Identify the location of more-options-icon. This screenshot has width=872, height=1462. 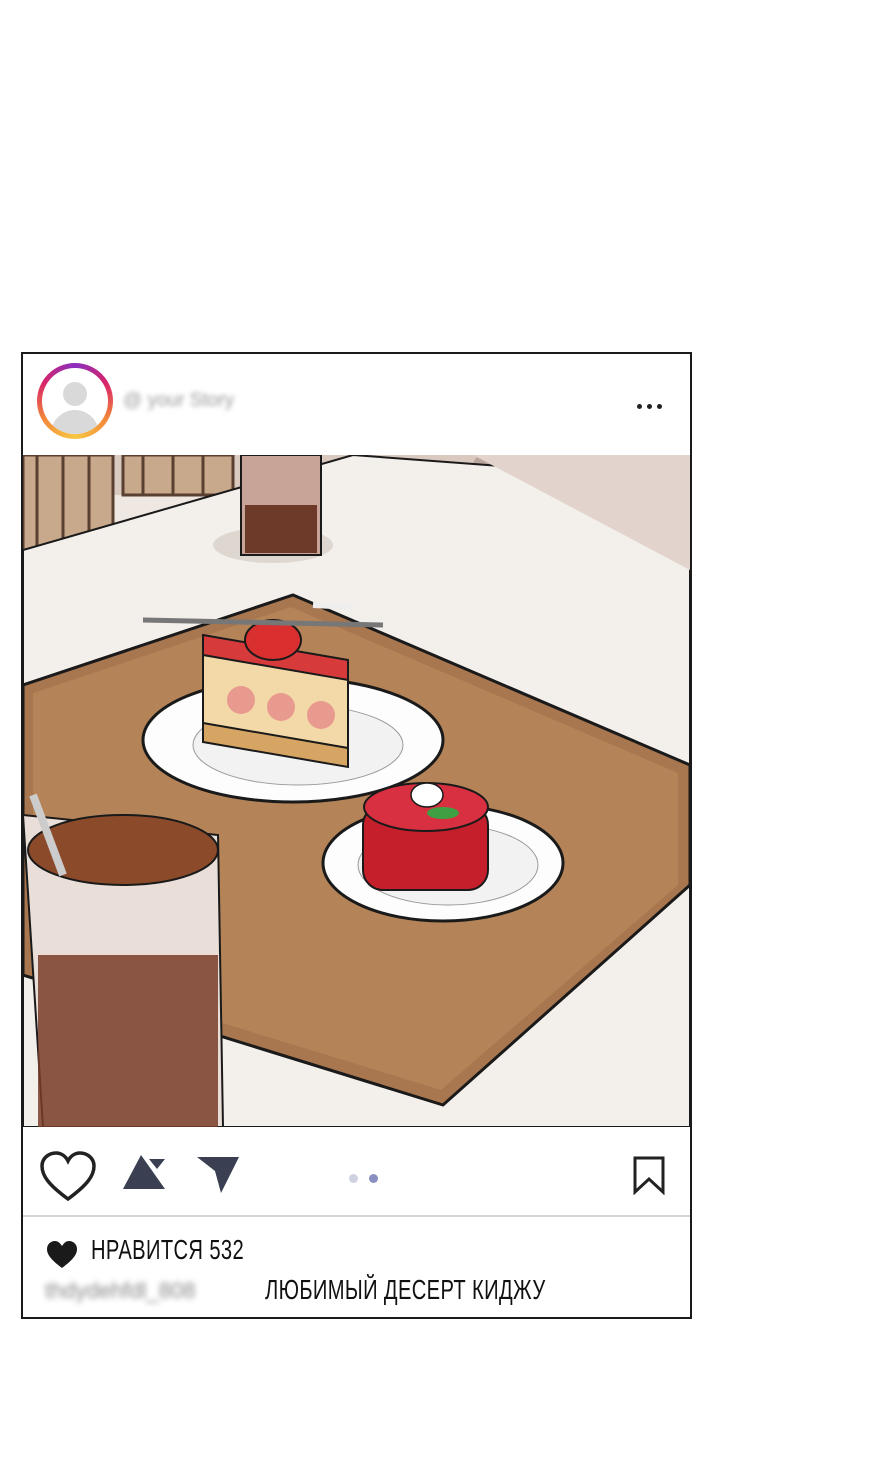
(647, 406).